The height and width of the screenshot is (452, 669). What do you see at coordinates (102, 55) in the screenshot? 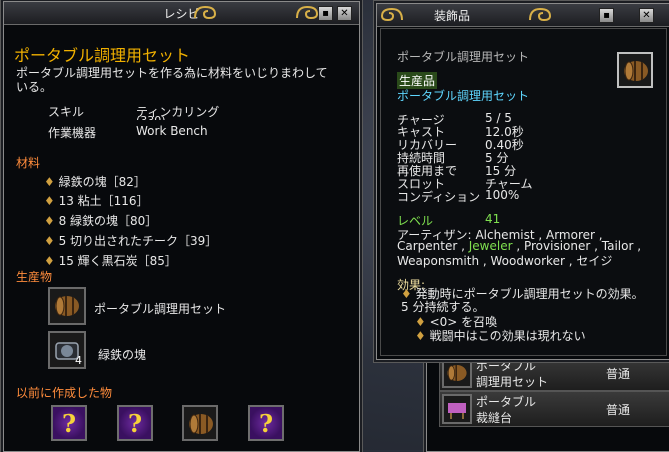
I see `recipe-item-name: ポータブル調理用セット` at bounding box center [102, 55].